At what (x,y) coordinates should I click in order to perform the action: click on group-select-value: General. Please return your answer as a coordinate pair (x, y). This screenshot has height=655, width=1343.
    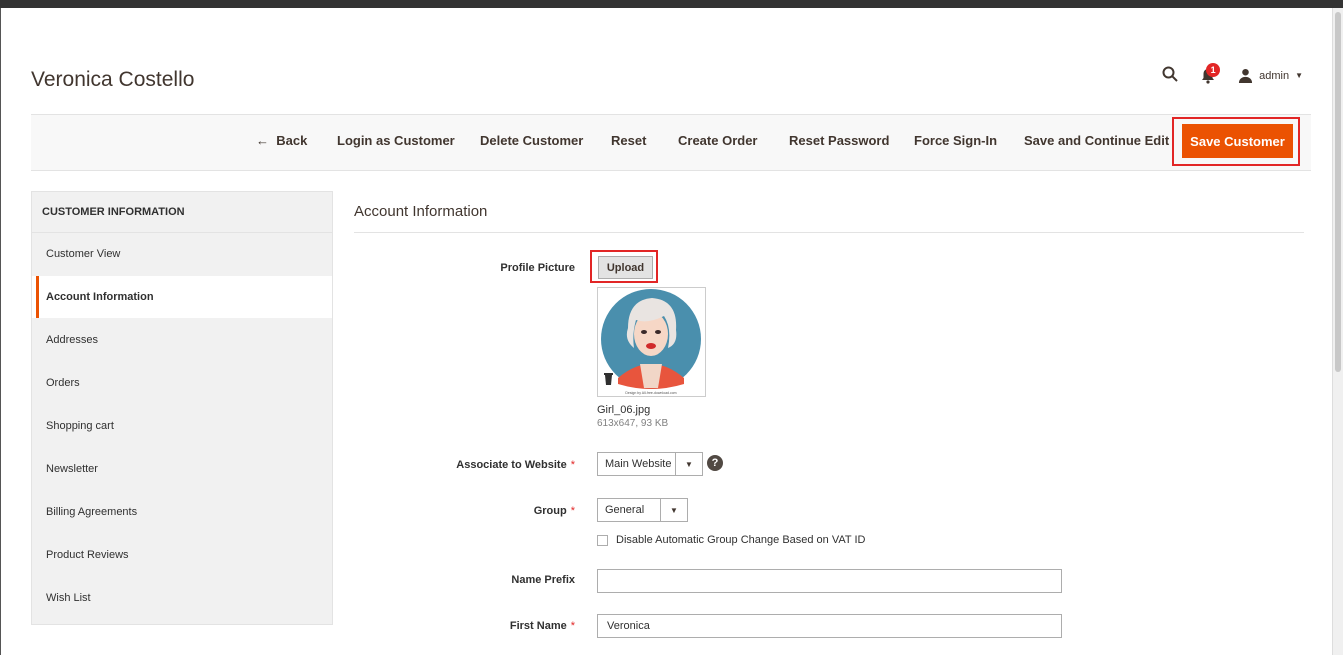
    Looking at the image, I should click on (625, 510).